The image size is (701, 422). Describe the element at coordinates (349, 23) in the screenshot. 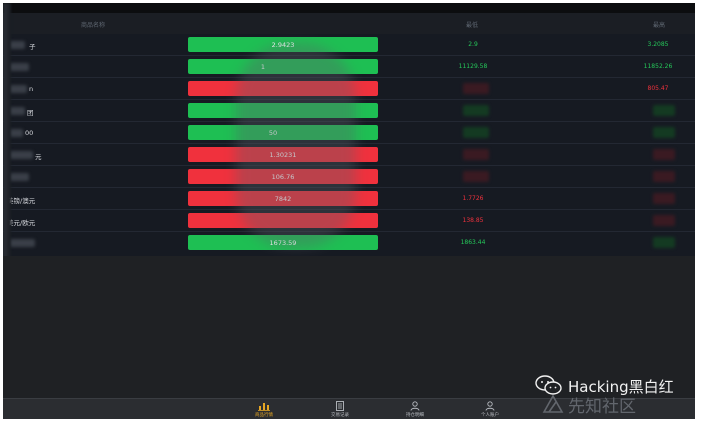

I see `table-header: 商品名称 最低 最高` at that location.